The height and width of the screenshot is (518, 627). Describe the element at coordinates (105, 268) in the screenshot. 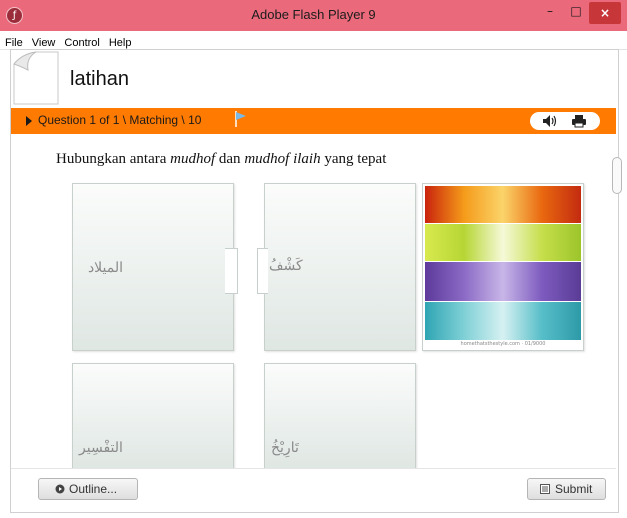

I see `card-label: الميلاد` at that location.